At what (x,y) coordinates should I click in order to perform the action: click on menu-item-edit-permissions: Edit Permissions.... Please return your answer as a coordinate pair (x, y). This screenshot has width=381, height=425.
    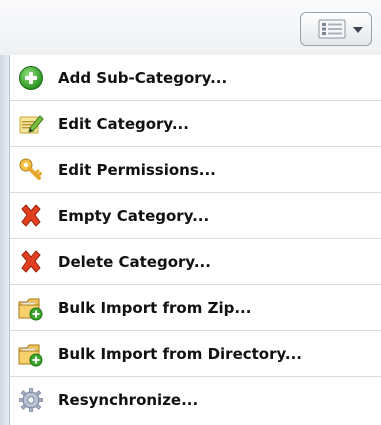
    Looking at the image, I should click on (195, 170).